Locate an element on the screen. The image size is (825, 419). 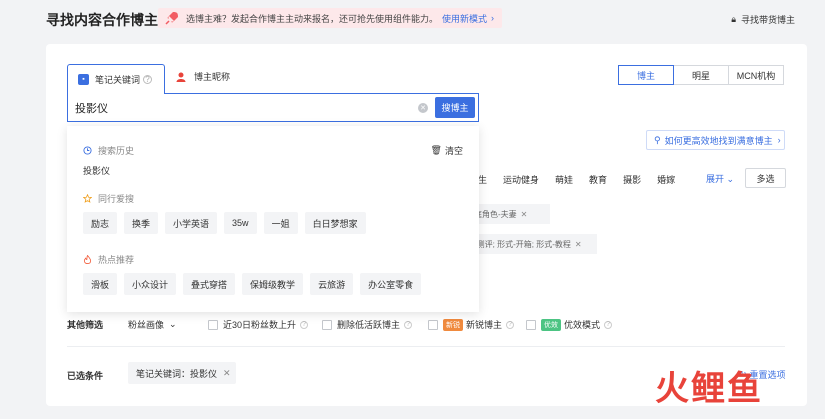
fan-portrait-label: 粉丝画像 is located at coordinates (146, 325).